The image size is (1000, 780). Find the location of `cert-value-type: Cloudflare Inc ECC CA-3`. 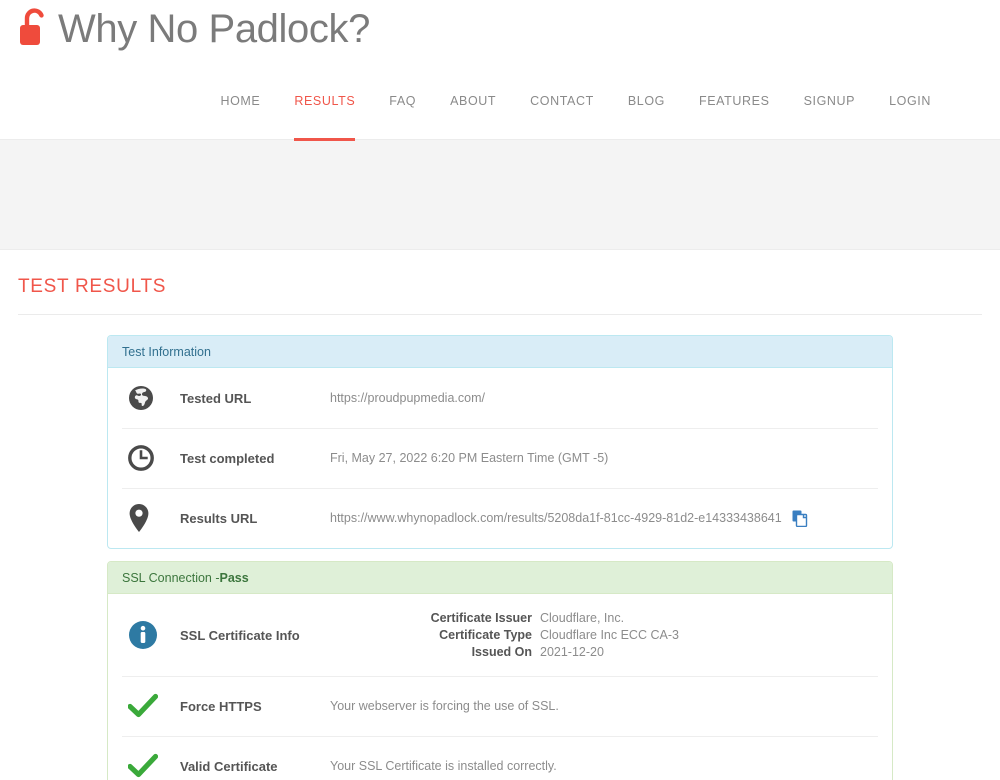

cert-value-type: Cloudflare Inc ECC CA-3 is located at coordinates (609, 635).